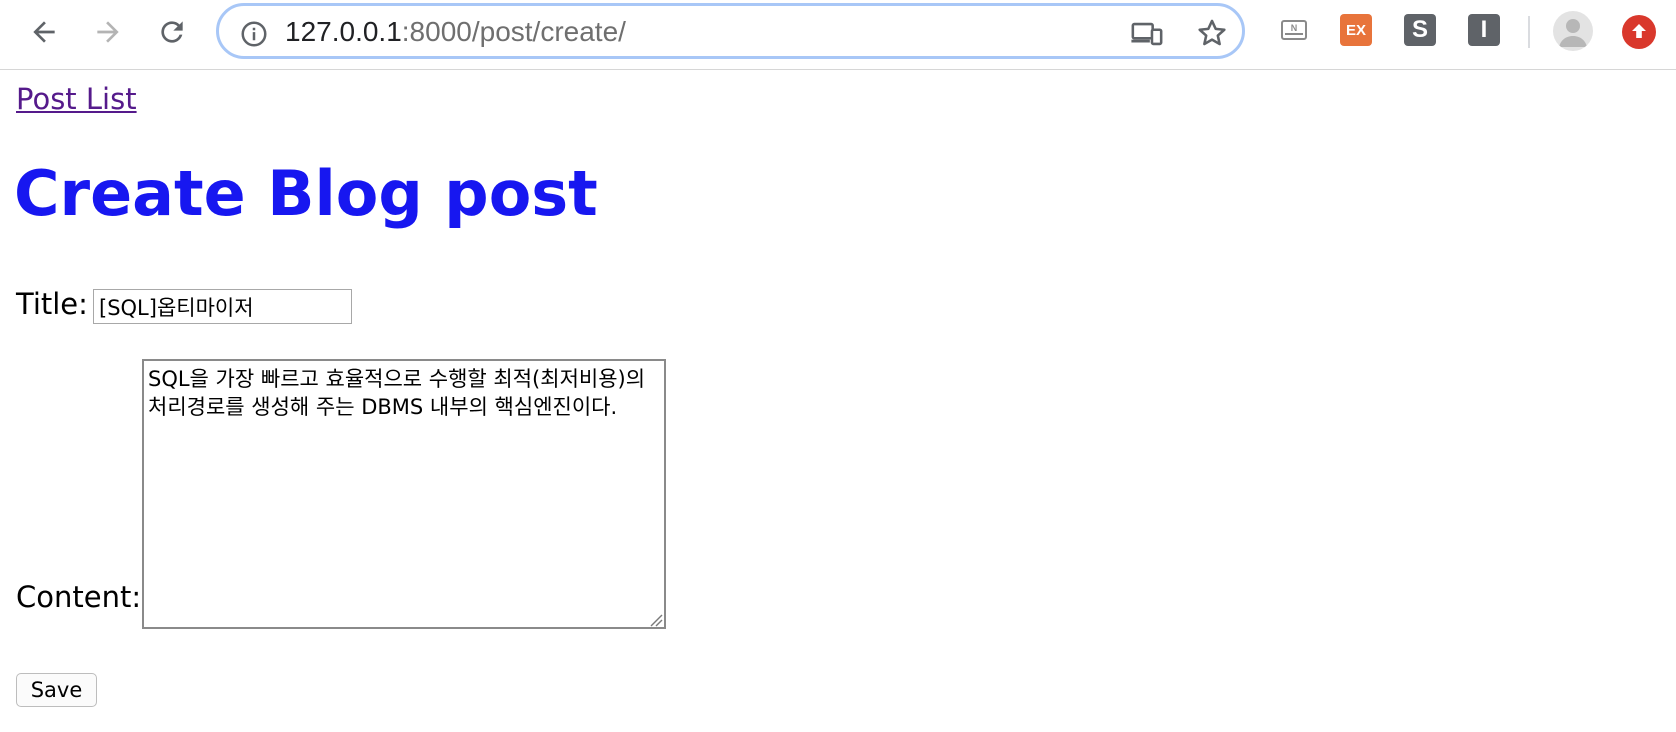 This screenshot has width=1676, height=732. What do you see at coordinates (52, 304) in the screenshot?
I see `title-label: Title:` at bounding box center [52, 304].